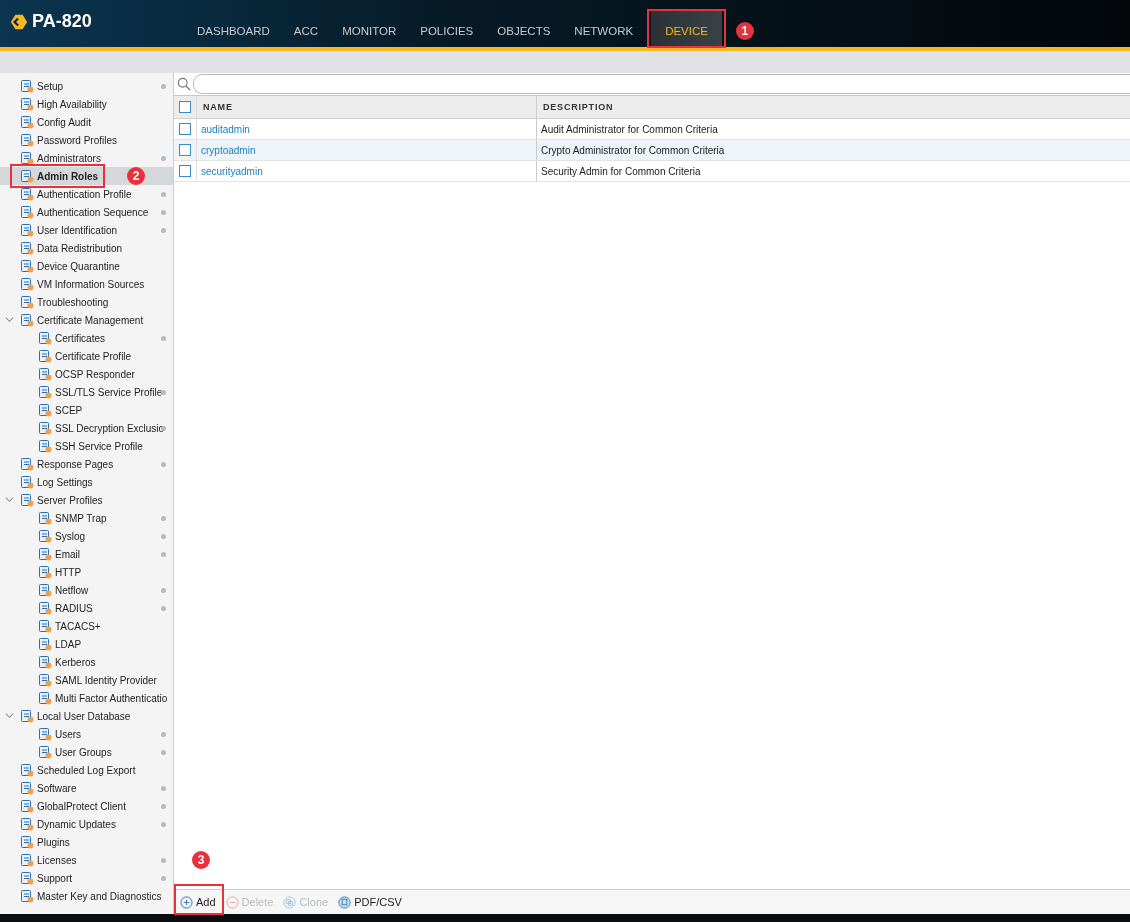  Describe the element at coordinates (86, 878) in the screenshot. I see `sidebar-item: Support` at that location.